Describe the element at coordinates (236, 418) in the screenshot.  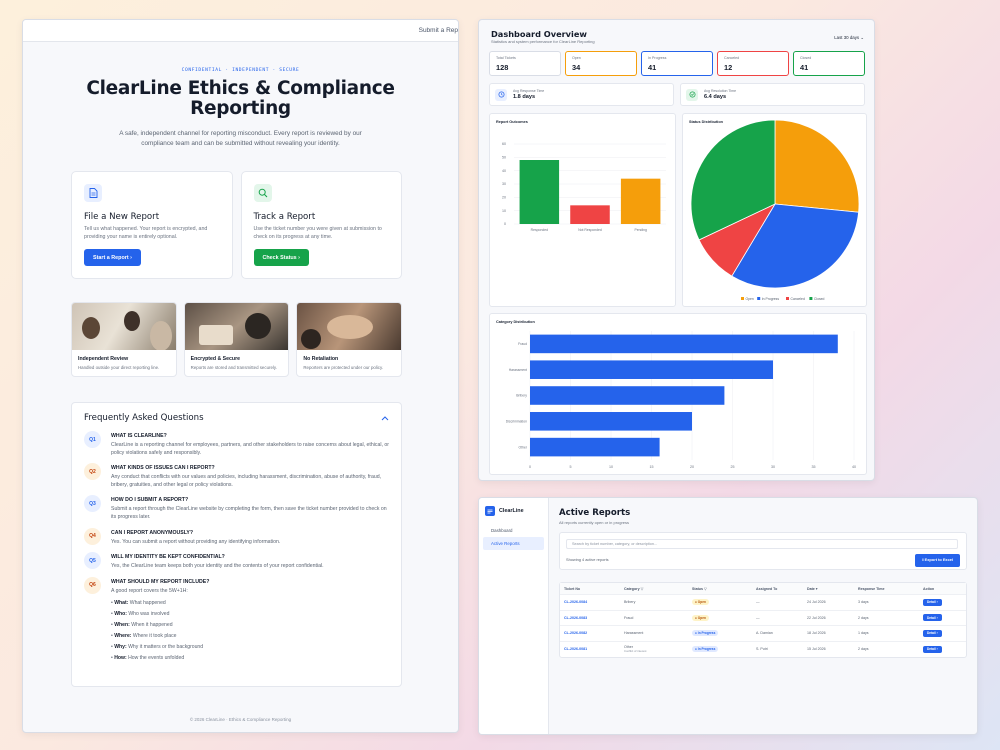
I see `faq-header: Frequently Asked Questions` at that location.